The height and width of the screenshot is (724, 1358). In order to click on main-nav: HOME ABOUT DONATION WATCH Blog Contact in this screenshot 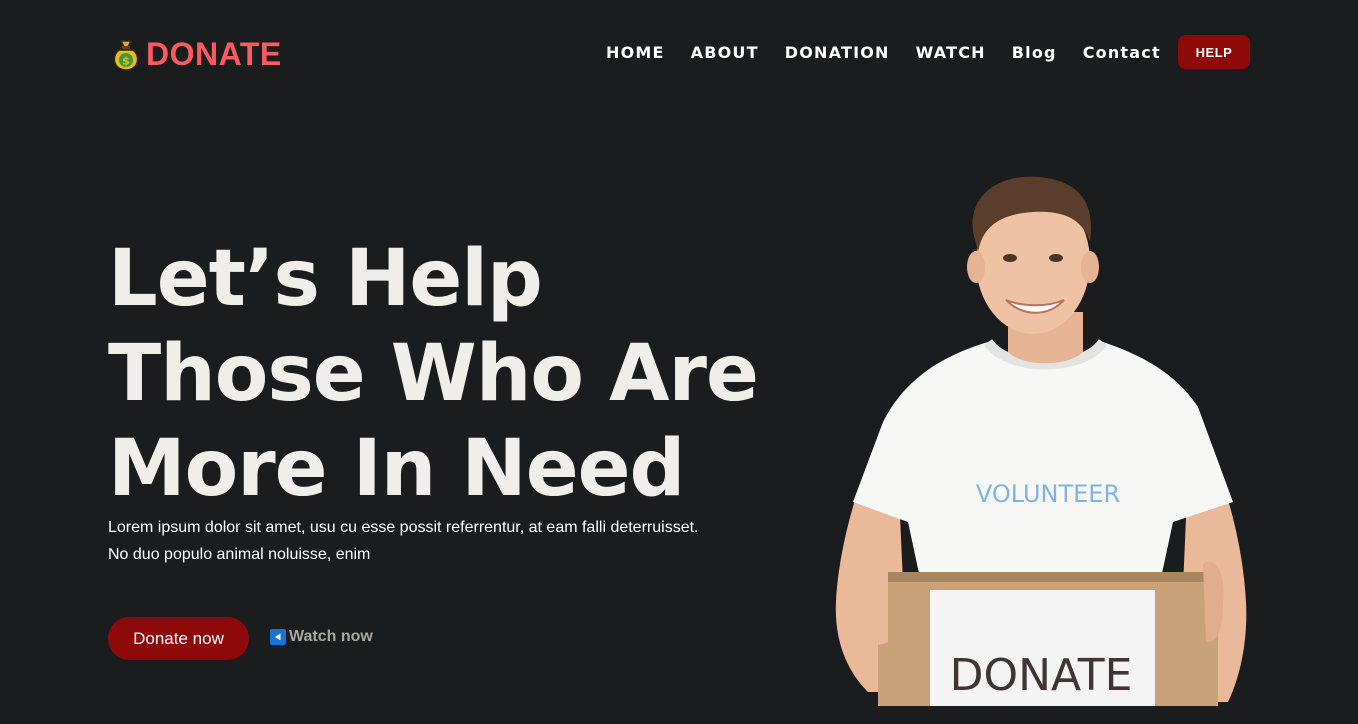, I will do `click(896, 53)`.